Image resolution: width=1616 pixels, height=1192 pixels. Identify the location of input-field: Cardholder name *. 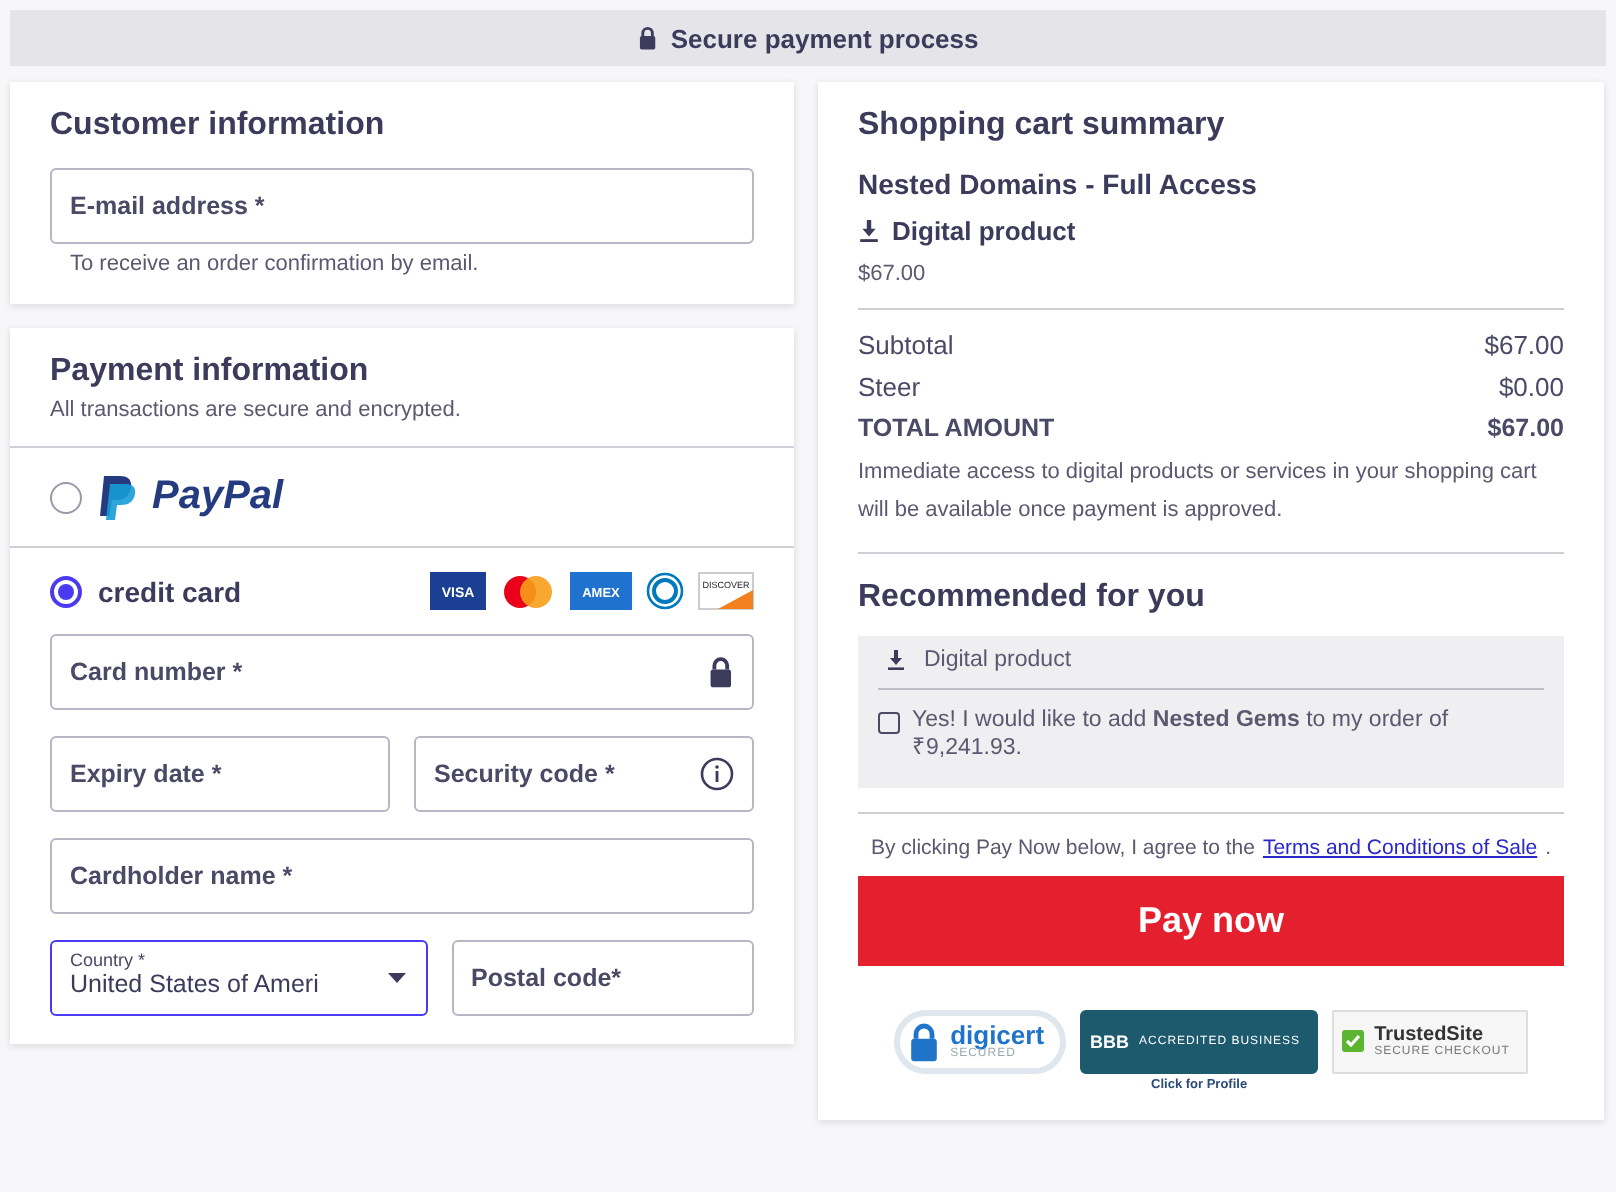
(402, 876).